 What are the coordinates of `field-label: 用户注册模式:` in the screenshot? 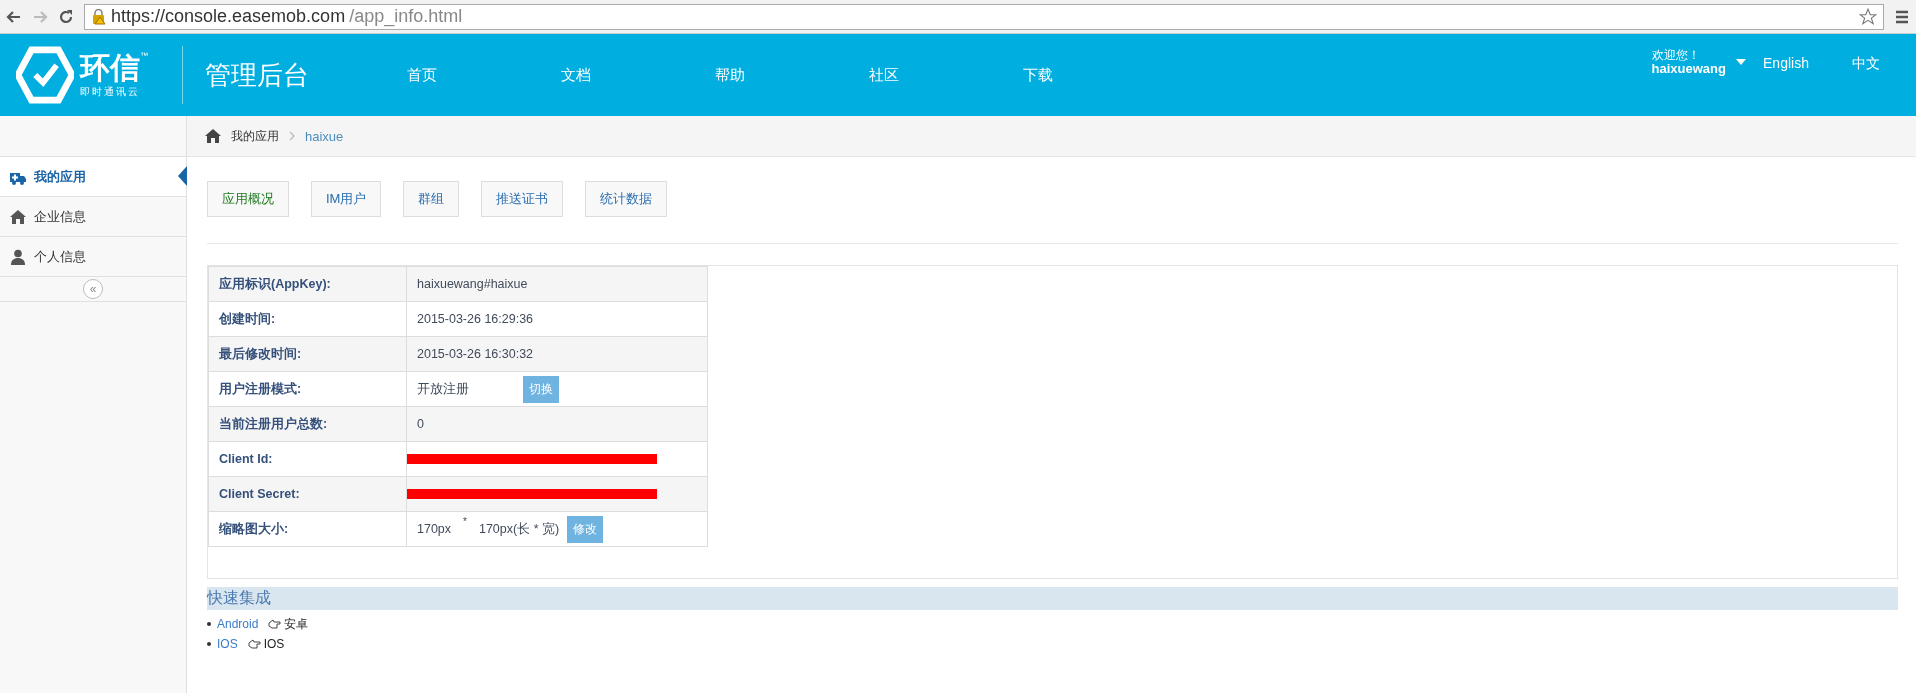 It's located at (307, 389).